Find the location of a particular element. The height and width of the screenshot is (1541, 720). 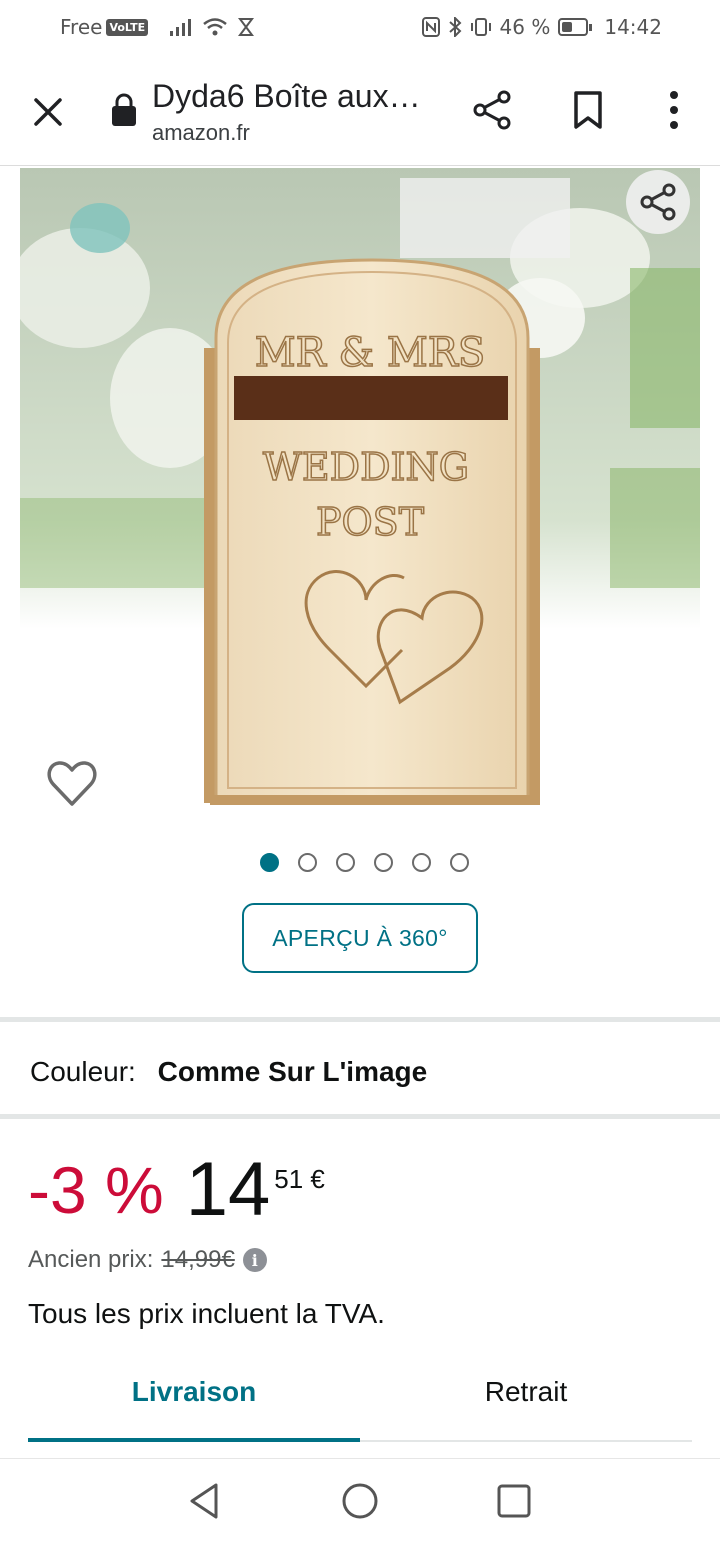

back-icon is located at coordinates (206, 1501).